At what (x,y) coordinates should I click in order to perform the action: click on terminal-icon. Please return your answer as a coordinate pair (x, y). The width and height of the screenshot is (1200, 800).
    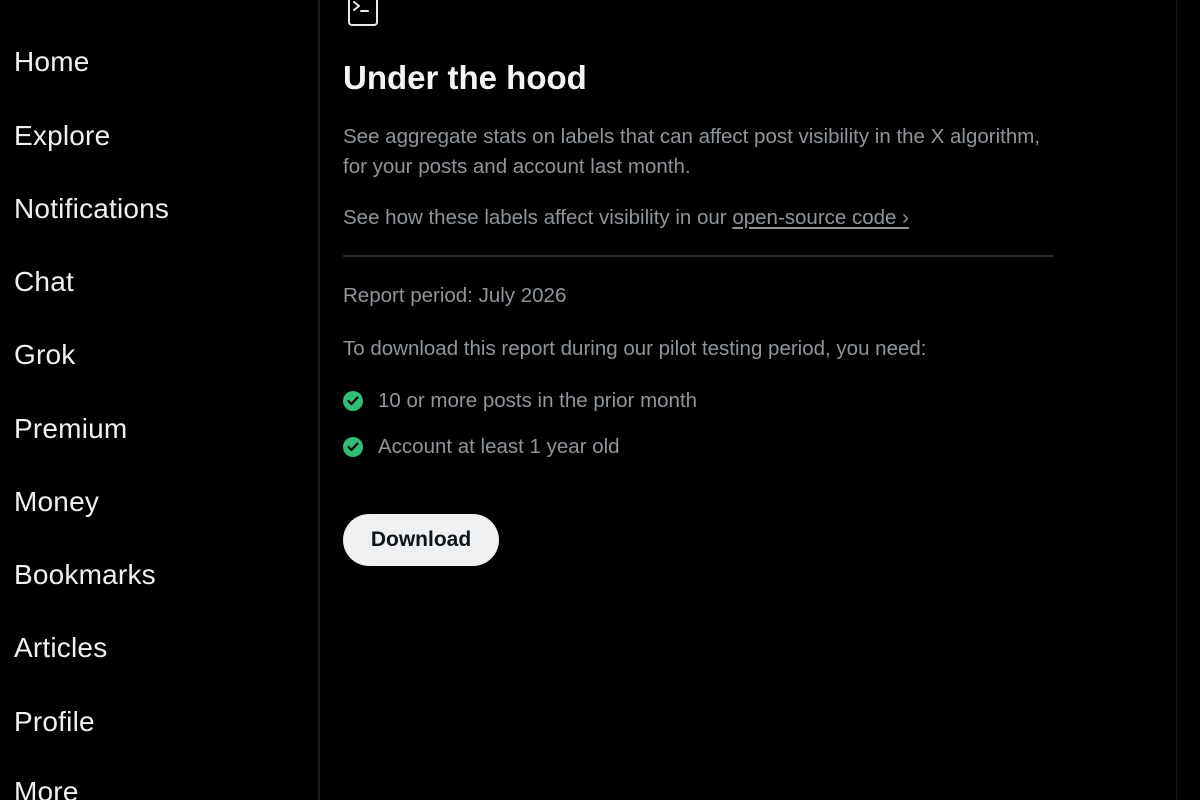
    Looking at the image, I should click on (363, 13).